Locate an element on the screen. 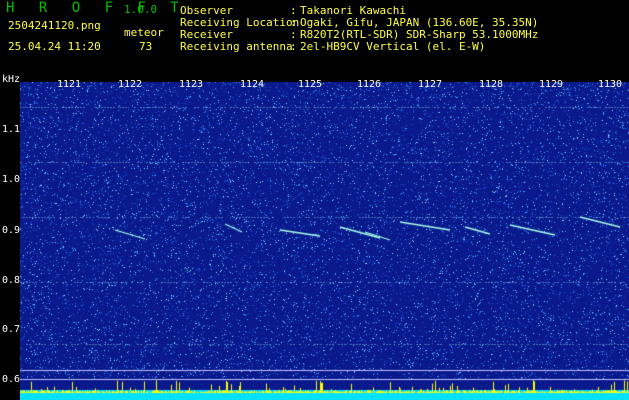 Image resolution: width=629 pixels, height=400 pixels. y-tick-label: 0.8 is located at coordinates (11, 280).